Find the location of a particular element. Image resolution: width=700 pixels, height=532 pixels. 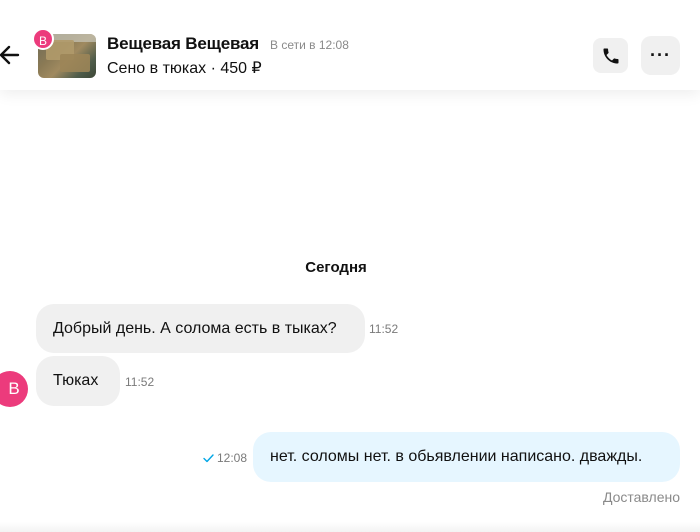

composer-edge is located at coordinates (350, 527).